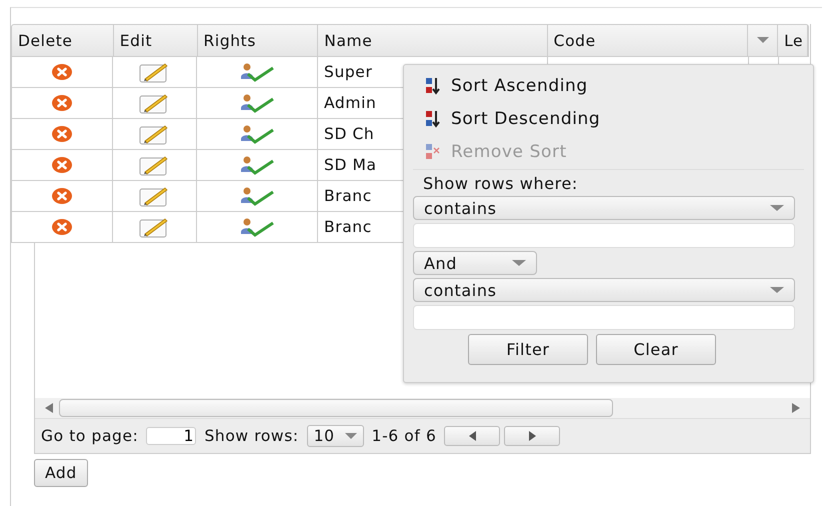 The image size is (823, 506). I want to click on filter-heading: Show rows where:, so click(501, 183).